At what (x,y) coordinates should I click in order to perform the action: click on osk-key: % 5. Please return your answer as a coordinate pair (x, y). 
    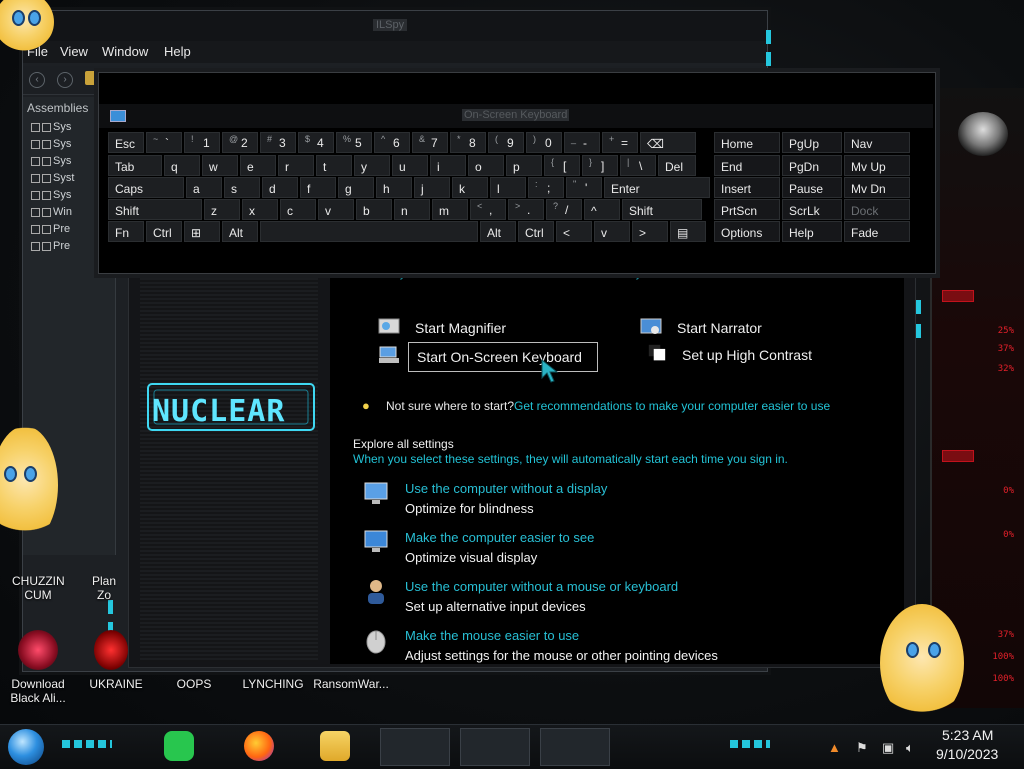
    Looking at the image, I should click on (354, 142).